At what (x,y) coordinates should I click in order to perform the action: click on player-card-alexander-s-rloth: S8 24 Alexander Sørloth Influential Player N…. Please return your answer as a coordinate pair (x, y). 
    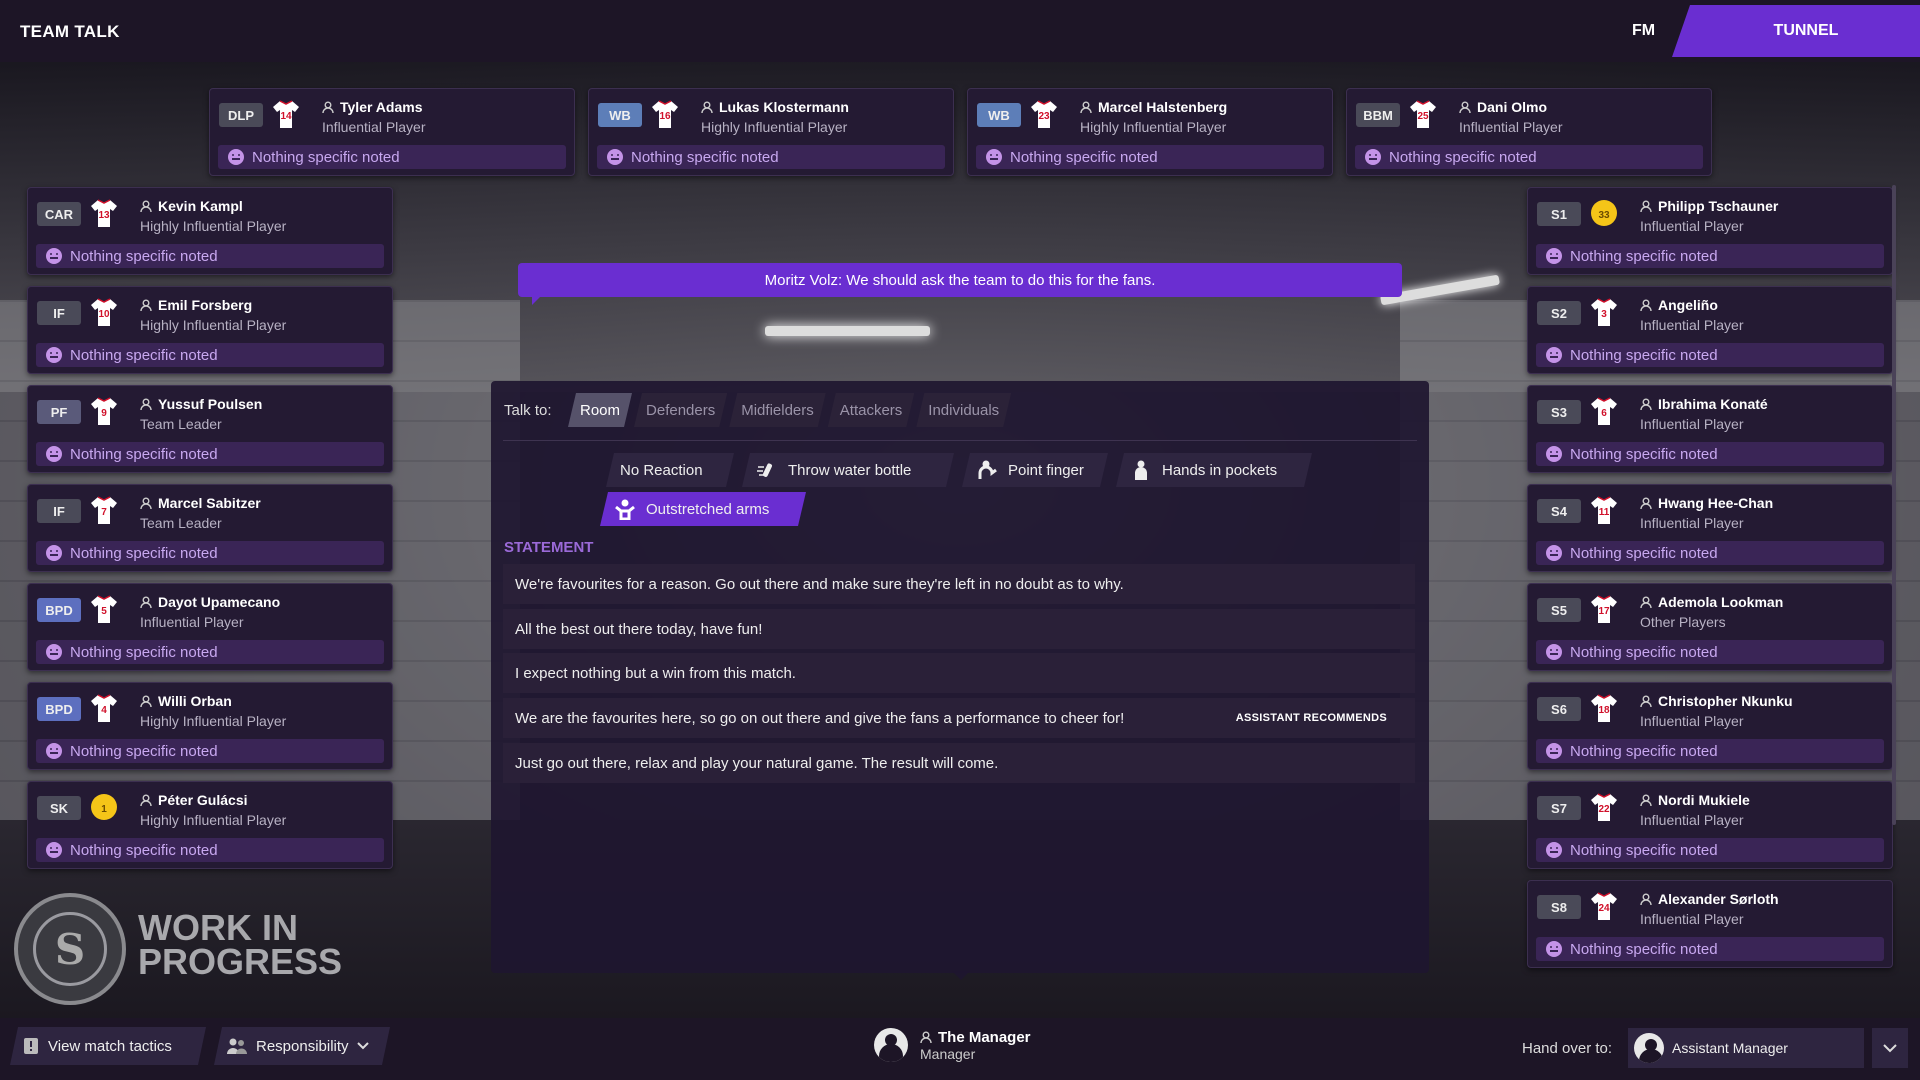
    Looking at the image, I should click on (1710, 924).